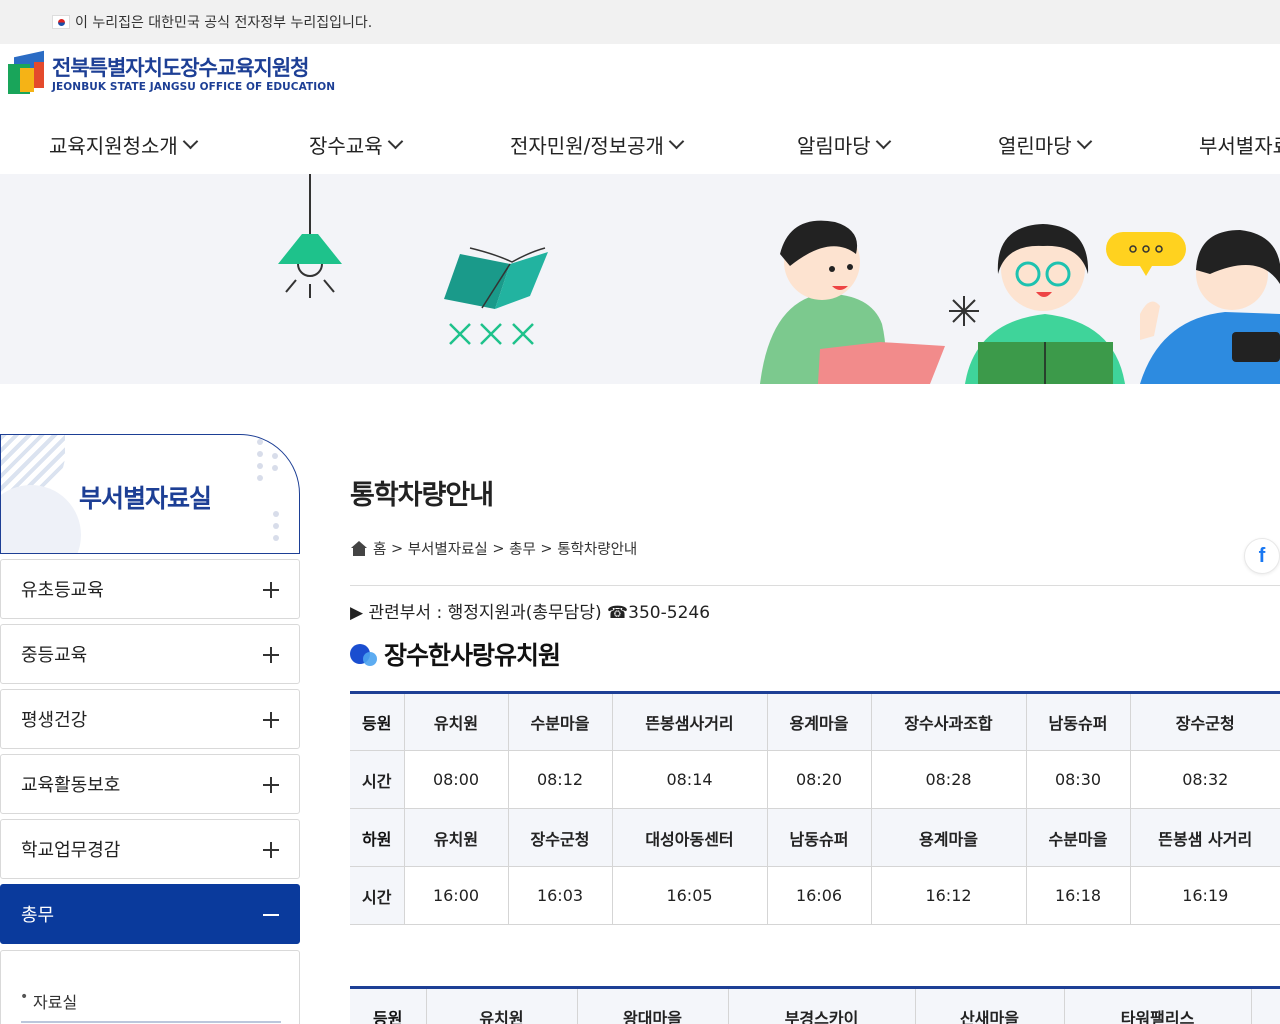 This screenshot has width=1280, height=1024. Describe the element at coordinates (54, 655) in the screenshot. I see `sidebar-item-label: 중등교육` at that location.